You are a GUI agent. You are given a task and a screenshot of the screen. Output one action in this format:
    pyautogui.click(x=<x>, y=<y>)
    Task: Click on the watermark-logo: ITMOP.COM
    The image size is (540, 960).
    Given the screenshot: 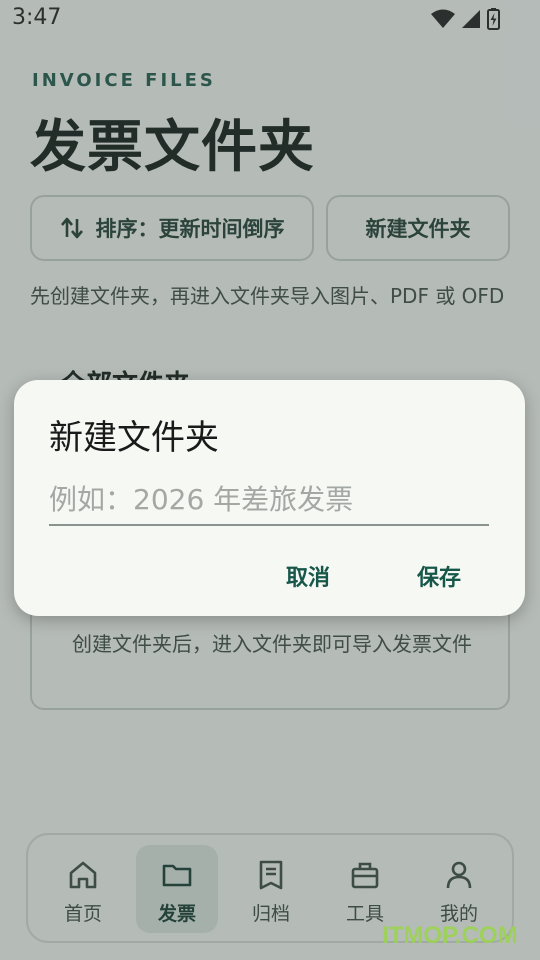 What is the action you would take?
    pyautogui.click(x=450, y=935)
    